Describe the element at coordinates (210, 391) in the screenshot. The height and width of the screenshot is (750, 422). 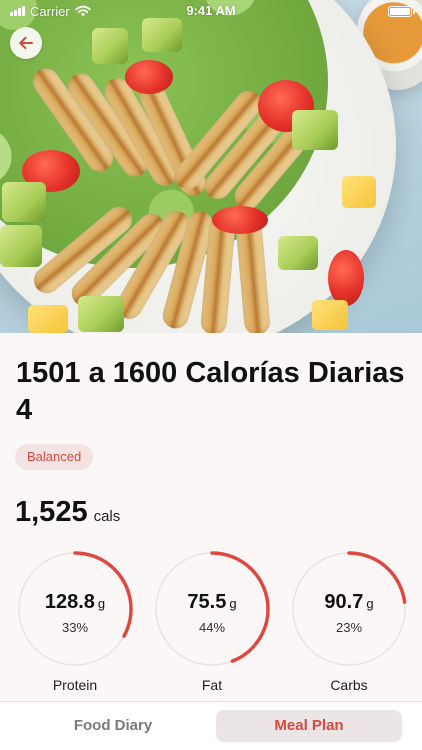
I see `recipe-title: 1501 a 1600 Calorías Diarias 4` at that location.